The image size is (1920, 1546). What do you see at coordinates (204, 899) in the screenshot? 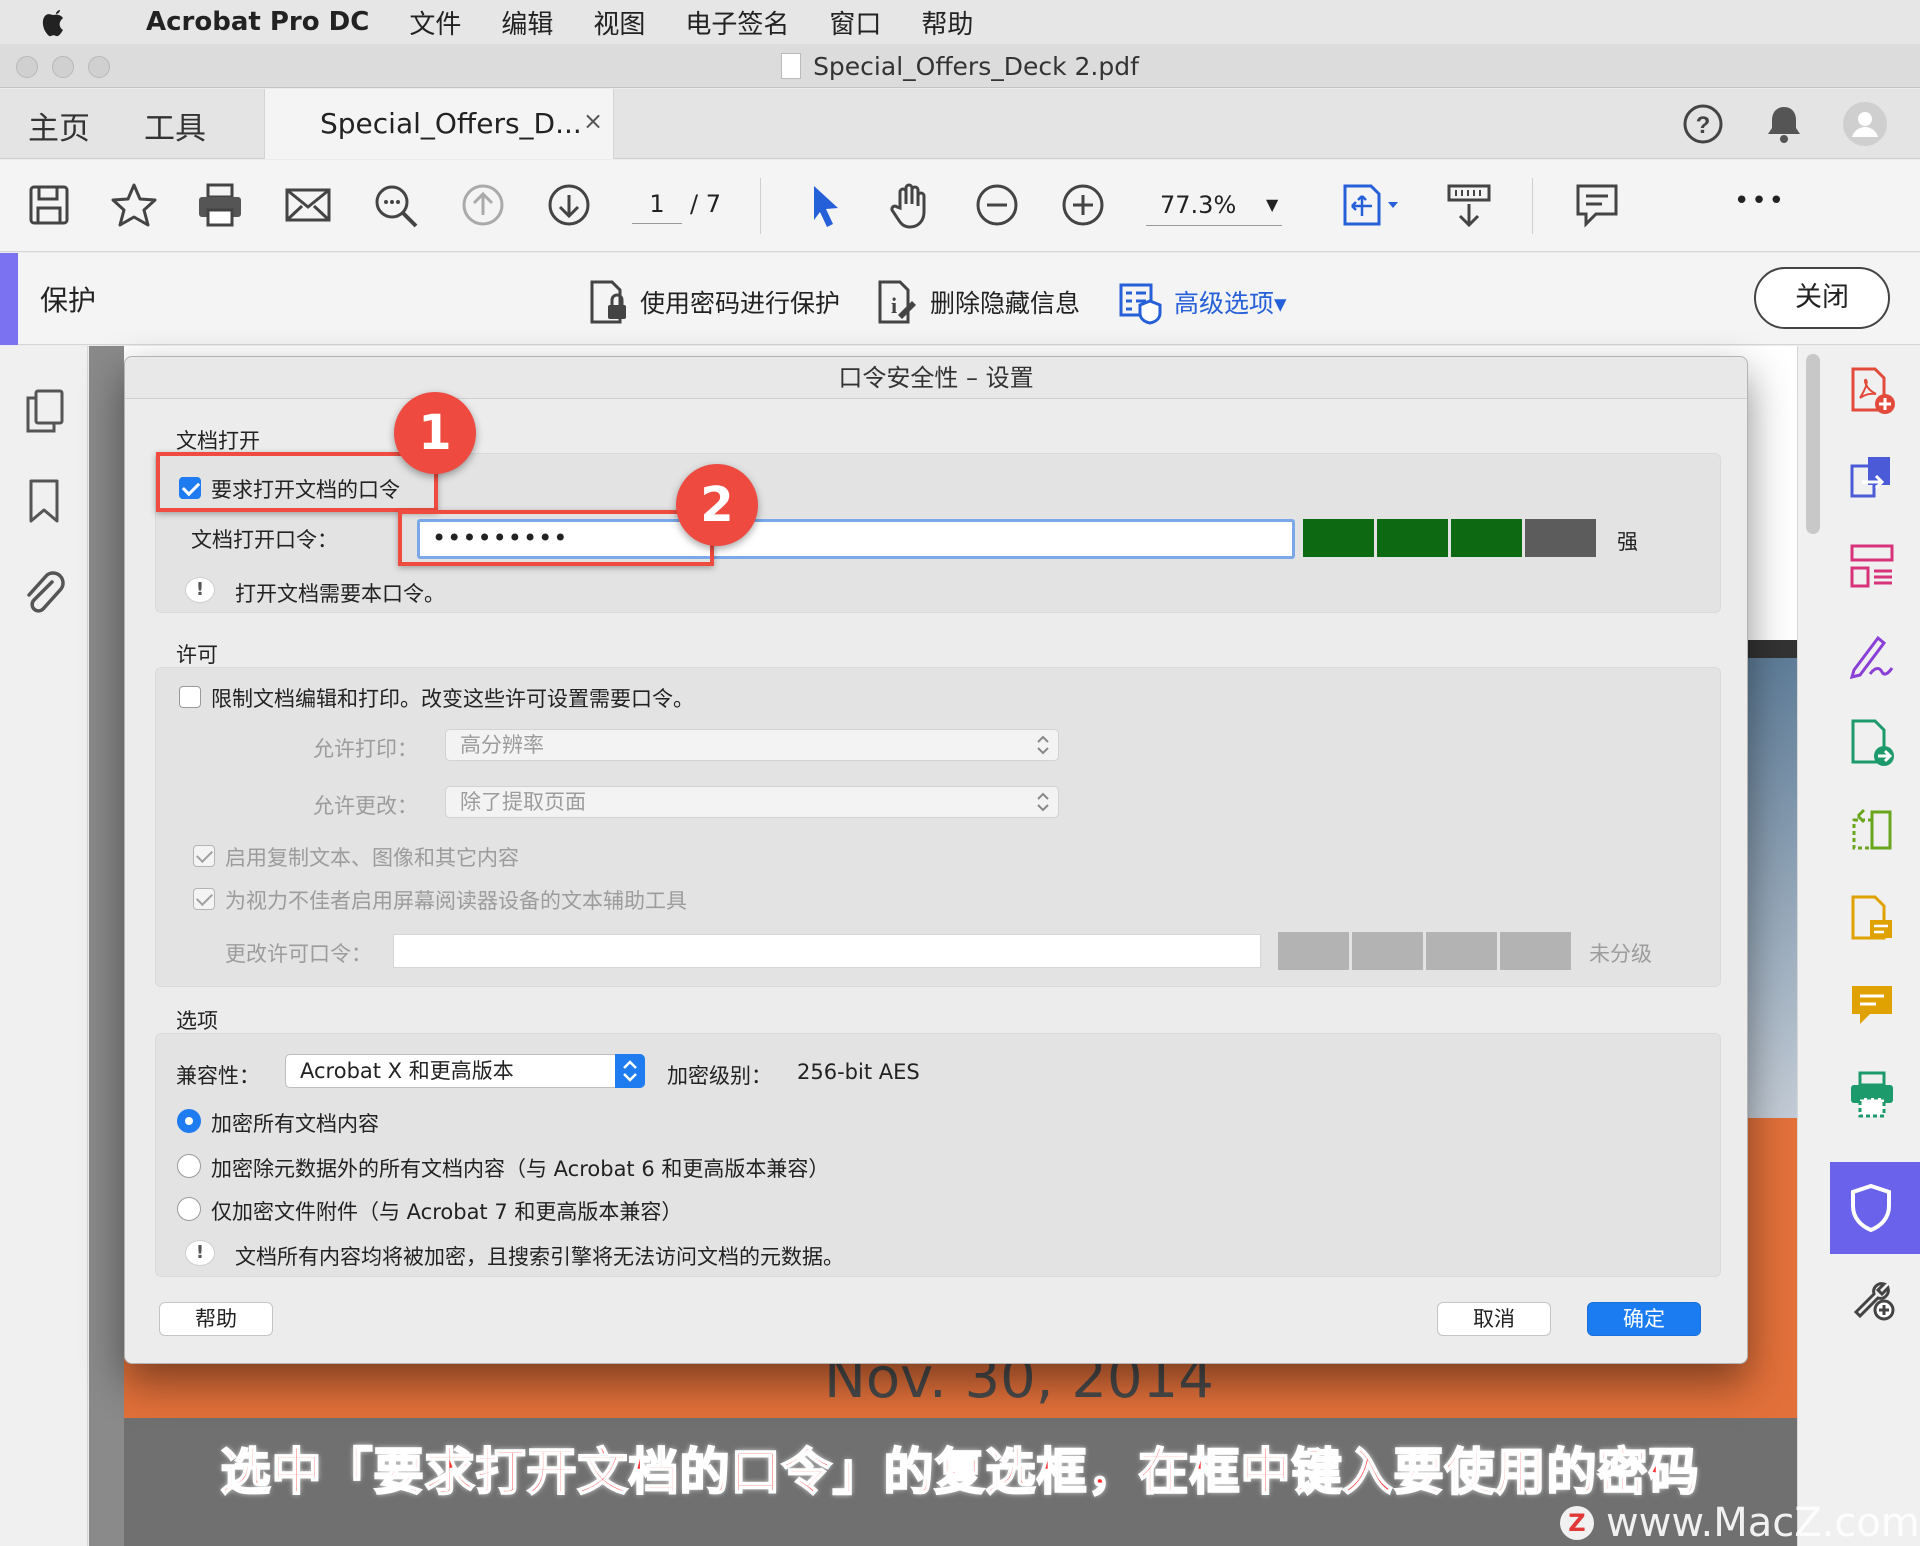
I see `enable-screenreader-checkbox` at bounding box center [204, 899].